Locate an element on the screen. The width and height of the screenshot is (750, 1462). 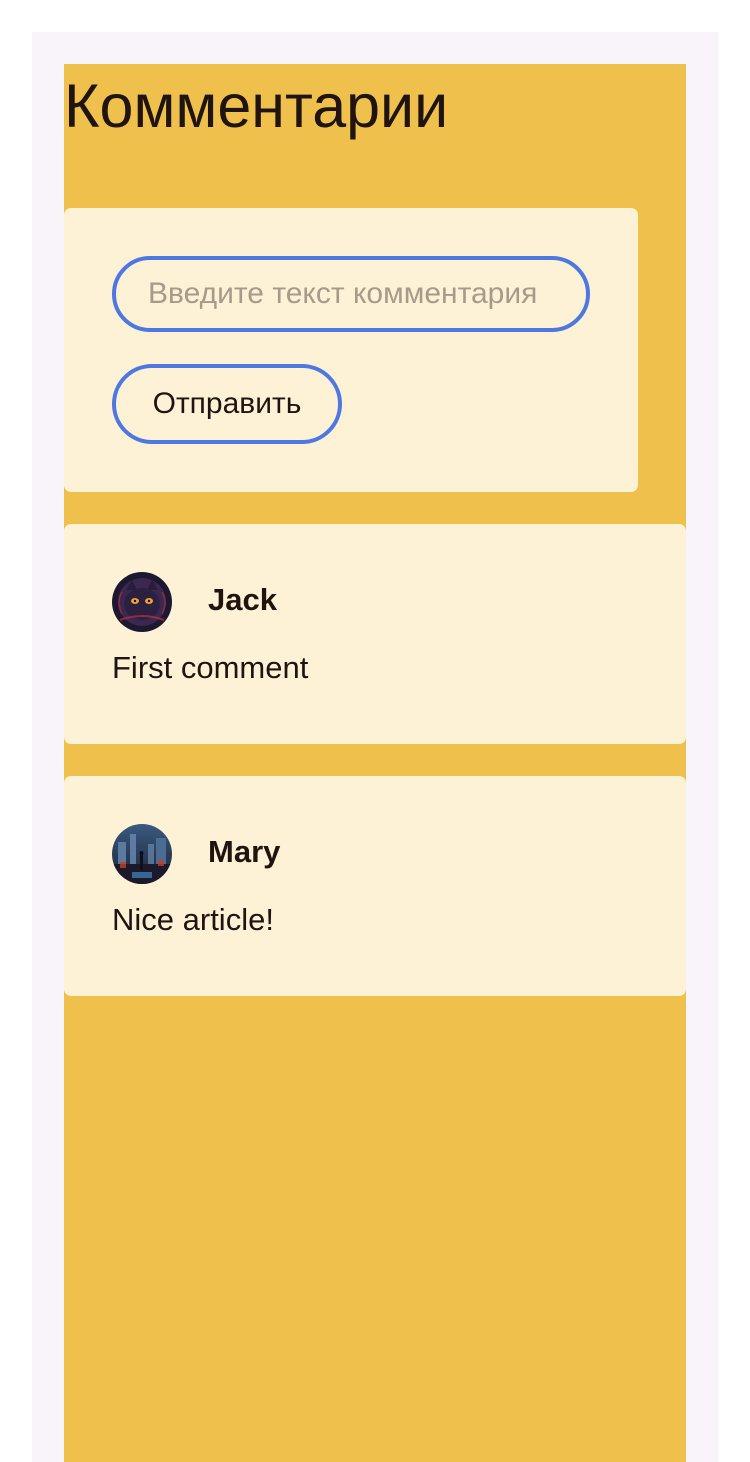
comment-author: Mary is located at coordinates (244, 851).